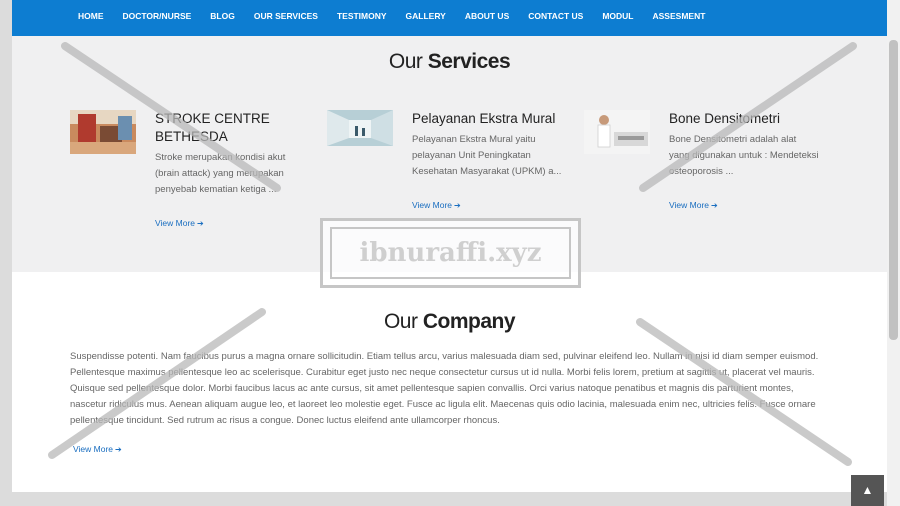 This screenshot has height=506, width=900. Describe the element at coordinates (91, 16) in the screenshot. I see `nav-item-home: HOME` at that location.